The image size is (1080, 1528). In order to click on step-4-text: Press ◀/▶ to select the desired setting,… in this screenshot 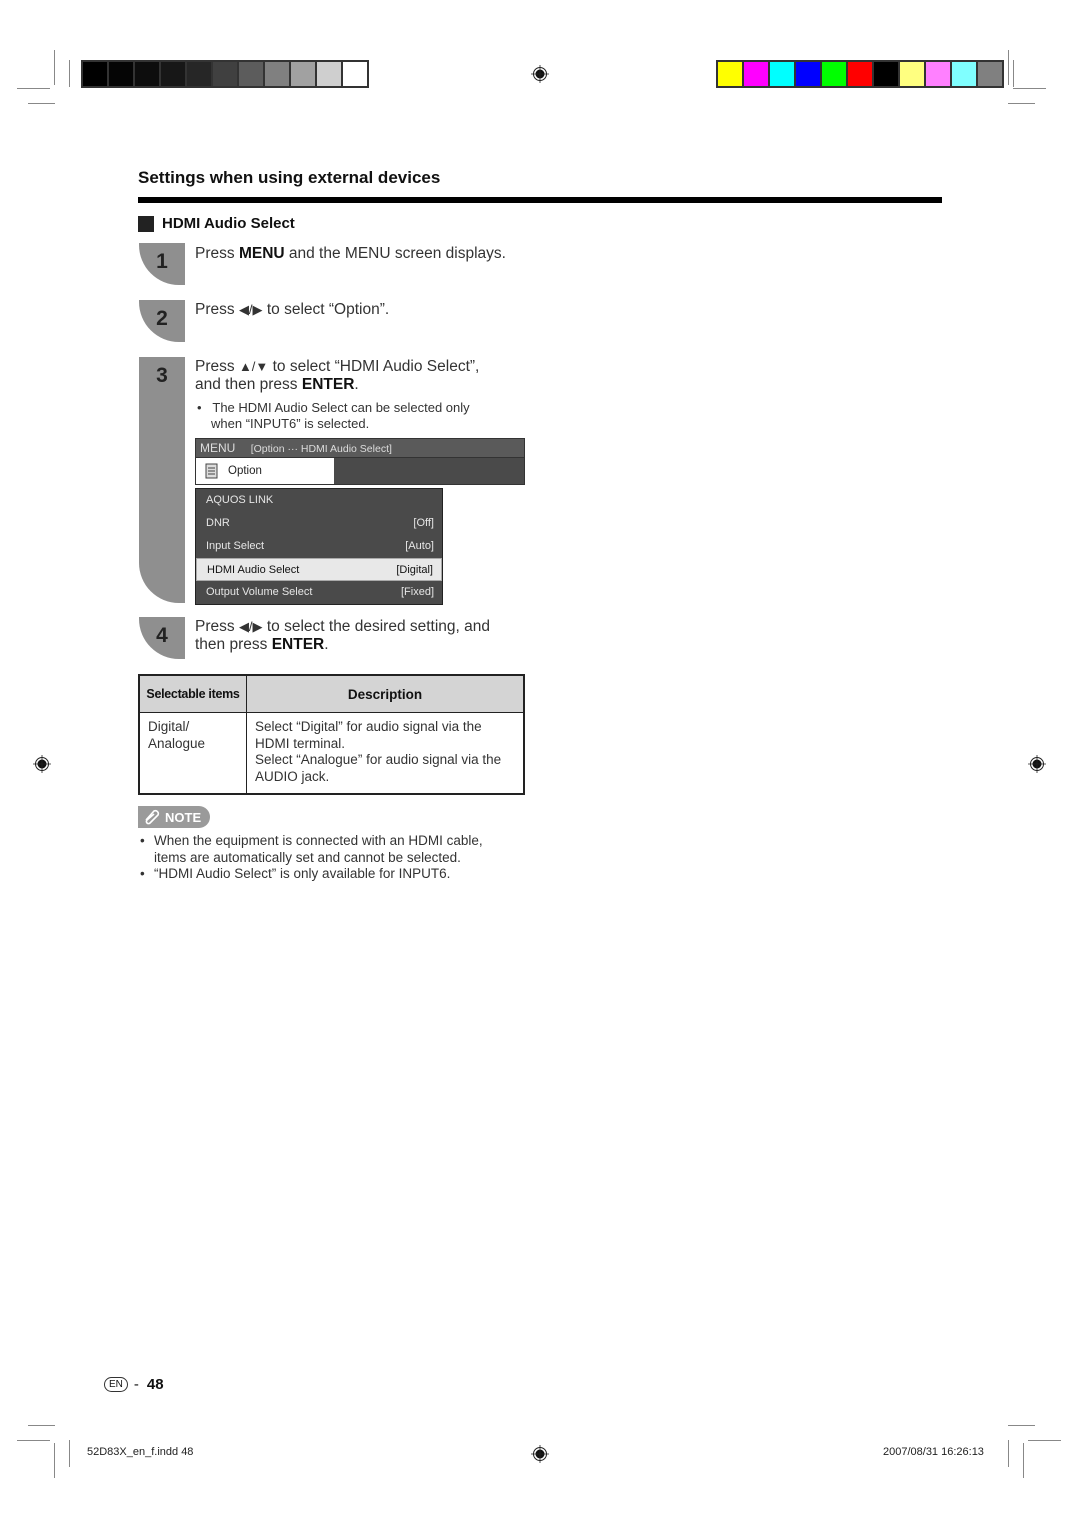, I will do `click(343, 635)`.